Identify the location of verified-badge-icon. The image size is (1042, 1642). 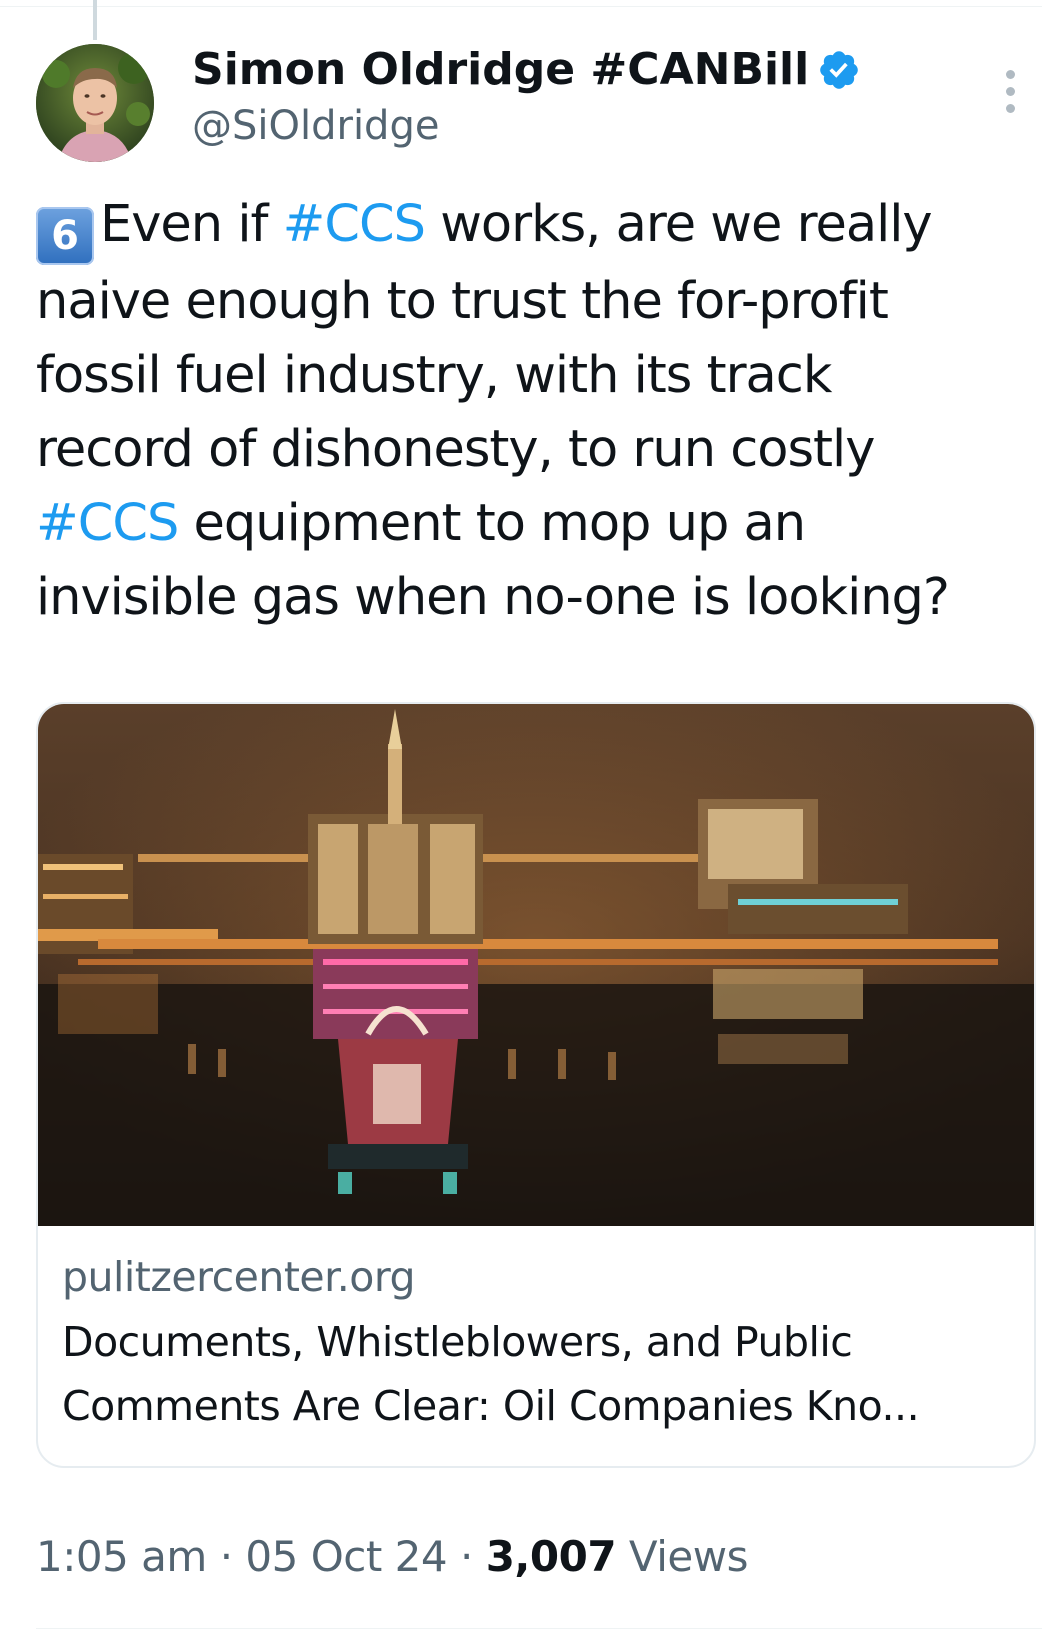
(839, 70).